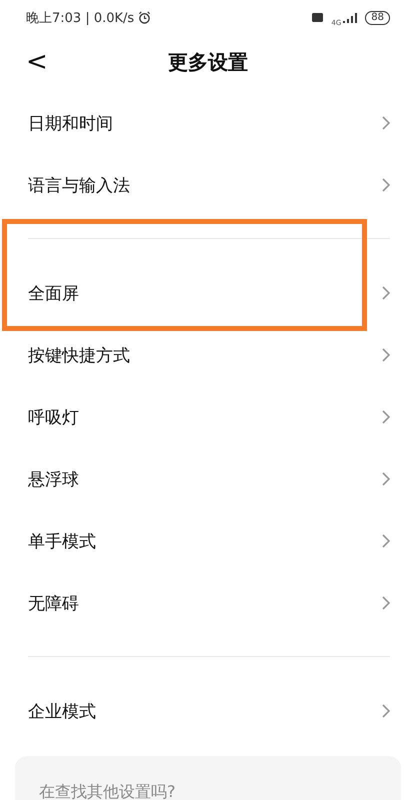 Image resolution: width=416 pixels, height=800 pixels. What do you see at coordinates (208, 711) in the screenshot?
I see `settings-item: 企业模式` at bounding box center [208, 711].